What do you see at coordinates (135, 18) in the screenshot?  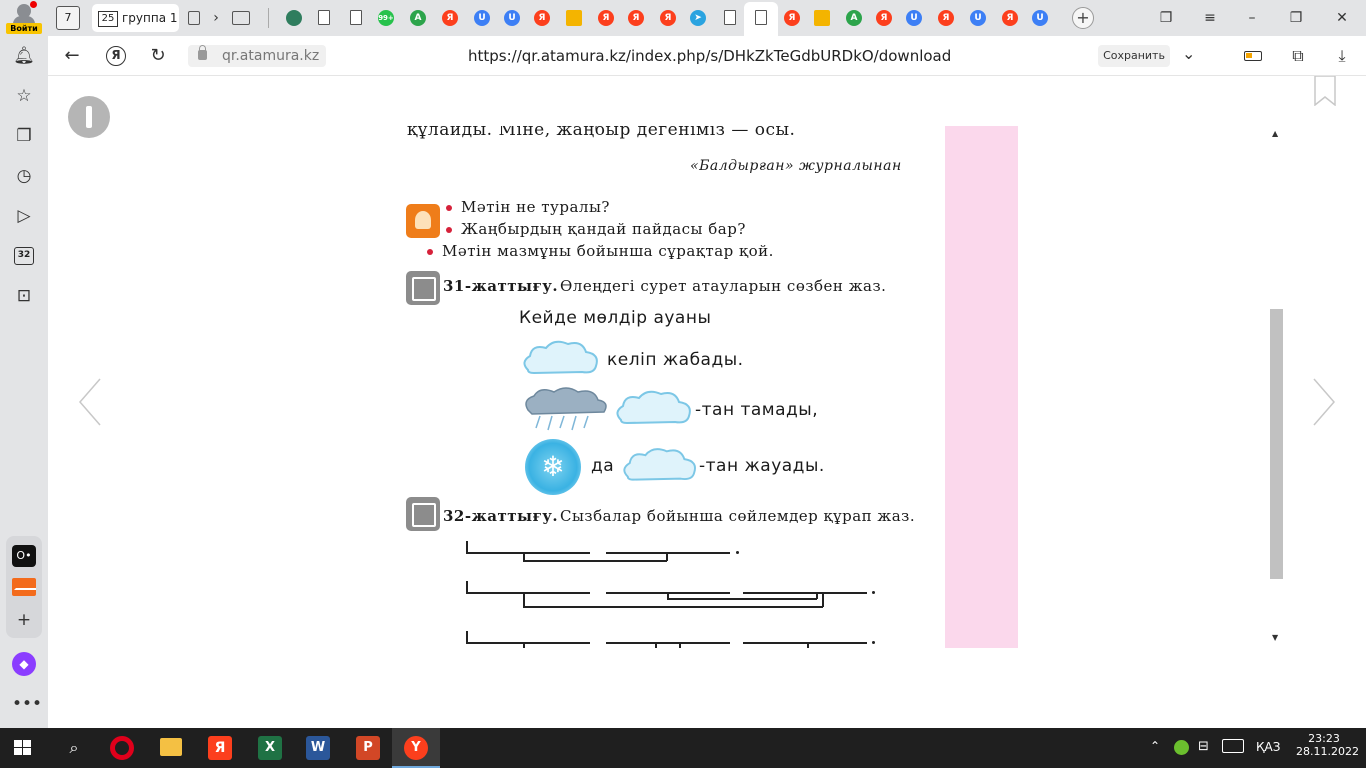 I see `tab-group-button: 25 группа 1` at bounding box center [135, 18].